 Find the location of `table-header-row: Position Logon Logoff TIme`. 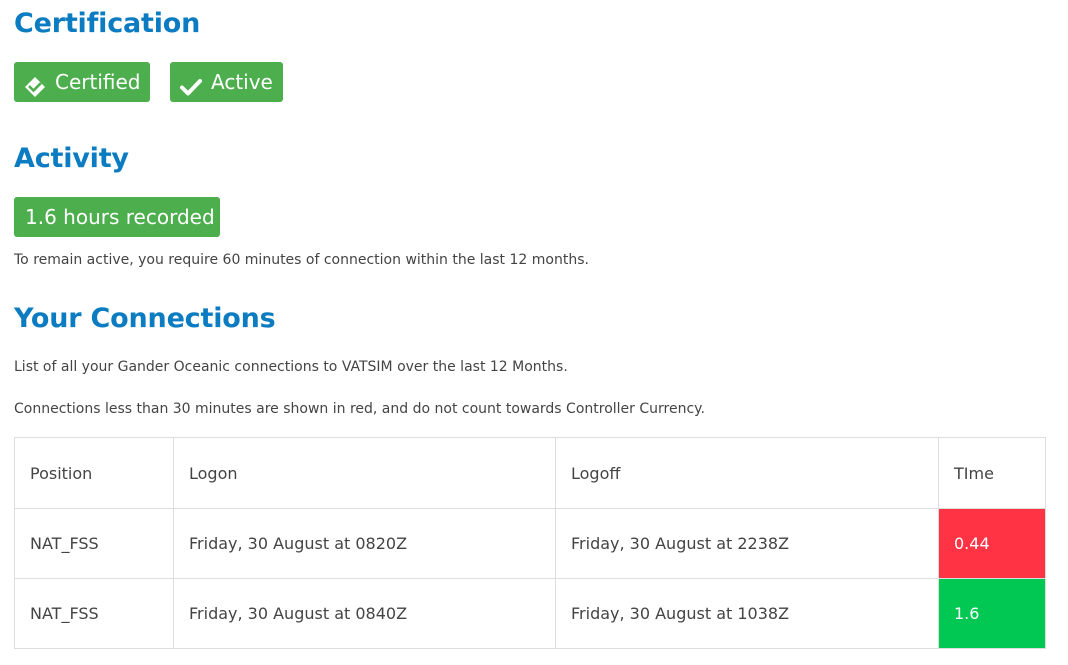

table-header-row: Position Logon Logoff TIme is located at coordinates (530, 473).